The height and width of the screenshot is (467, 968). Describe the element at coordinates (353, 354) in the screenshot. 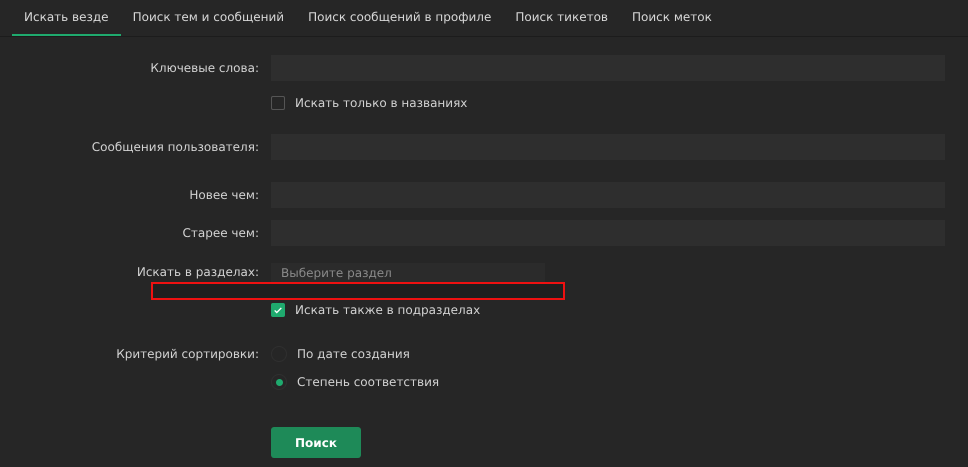

I see `radio-label: По дате создания` at that location.